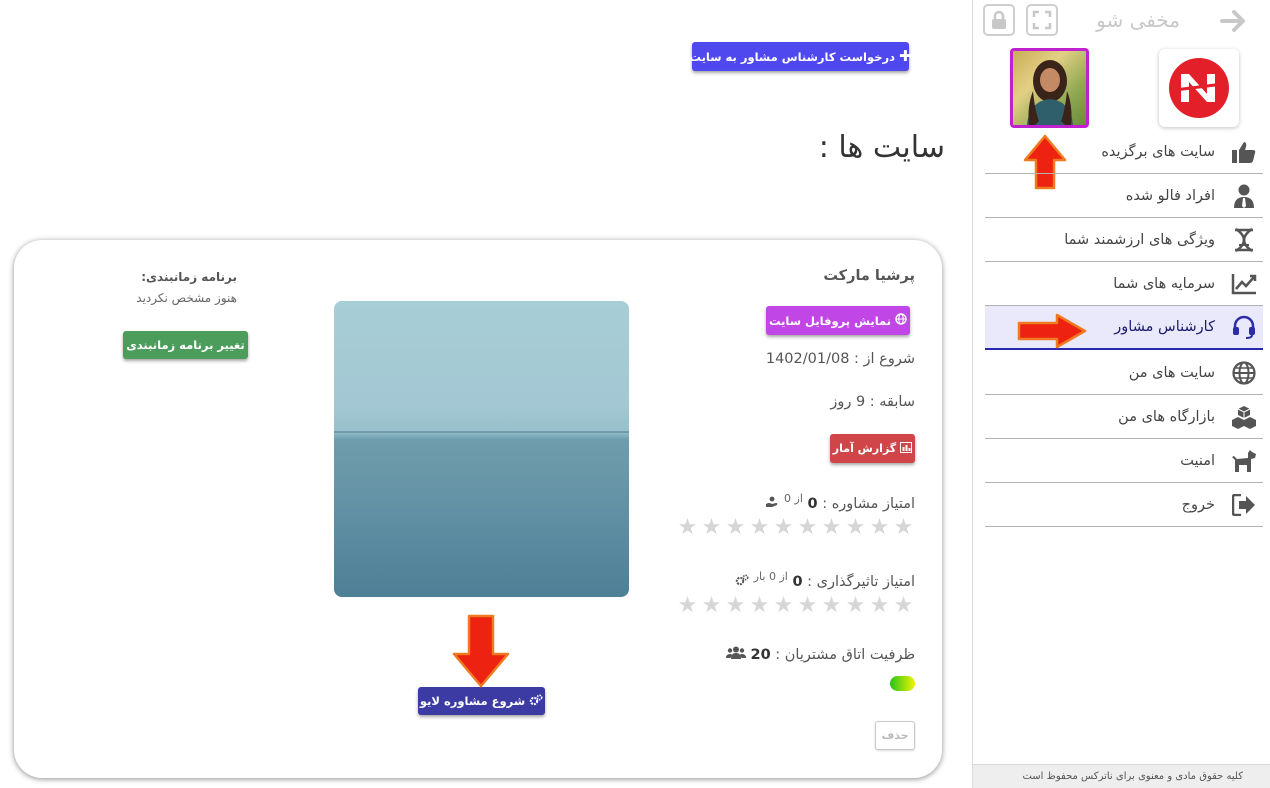 The height and width of the screenshot is (788, 1270). What do you see at coordinates (793, 498) in the screenshot?
I see `consult-score-of: از 0` at bounding box center [793, 498].